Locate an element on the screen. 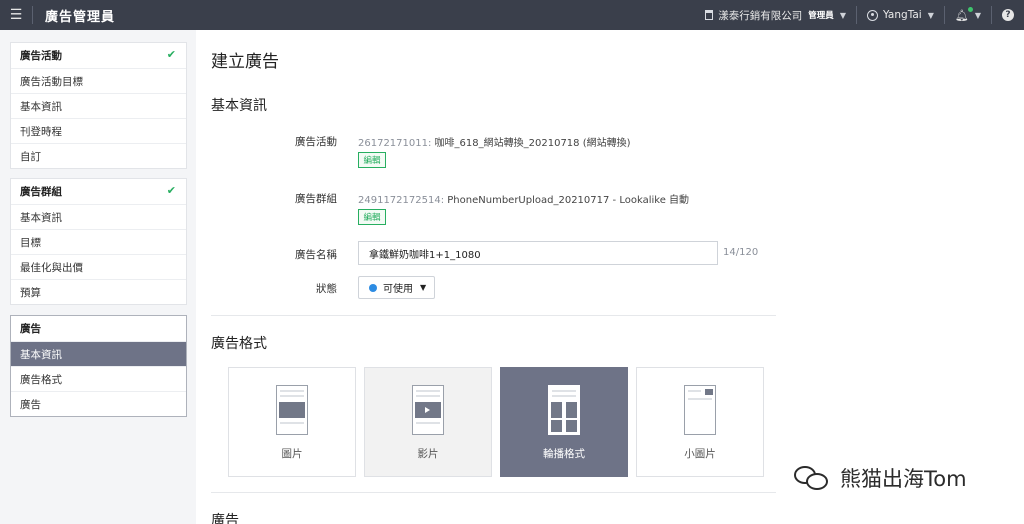 This screenshot has height=524, width=1024. status-dropdown: 可使用 ▼ is located at coordinates (396, 287).